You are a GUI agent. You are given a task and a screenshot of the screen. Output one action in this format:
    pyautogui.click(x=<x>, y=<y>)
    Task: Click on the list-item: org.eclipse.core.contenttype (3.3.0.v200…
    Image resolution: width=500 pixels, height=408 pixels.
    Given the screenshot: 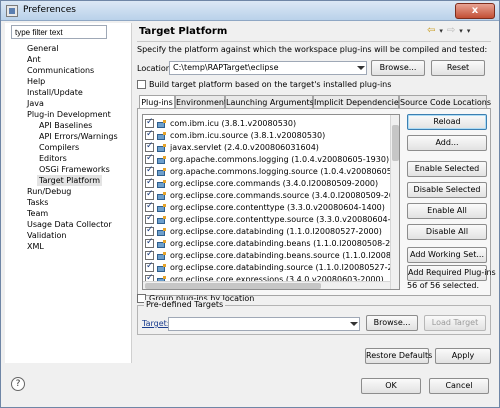 What is the action you would take?
    pyautogui.click(x=267, y=207)
    